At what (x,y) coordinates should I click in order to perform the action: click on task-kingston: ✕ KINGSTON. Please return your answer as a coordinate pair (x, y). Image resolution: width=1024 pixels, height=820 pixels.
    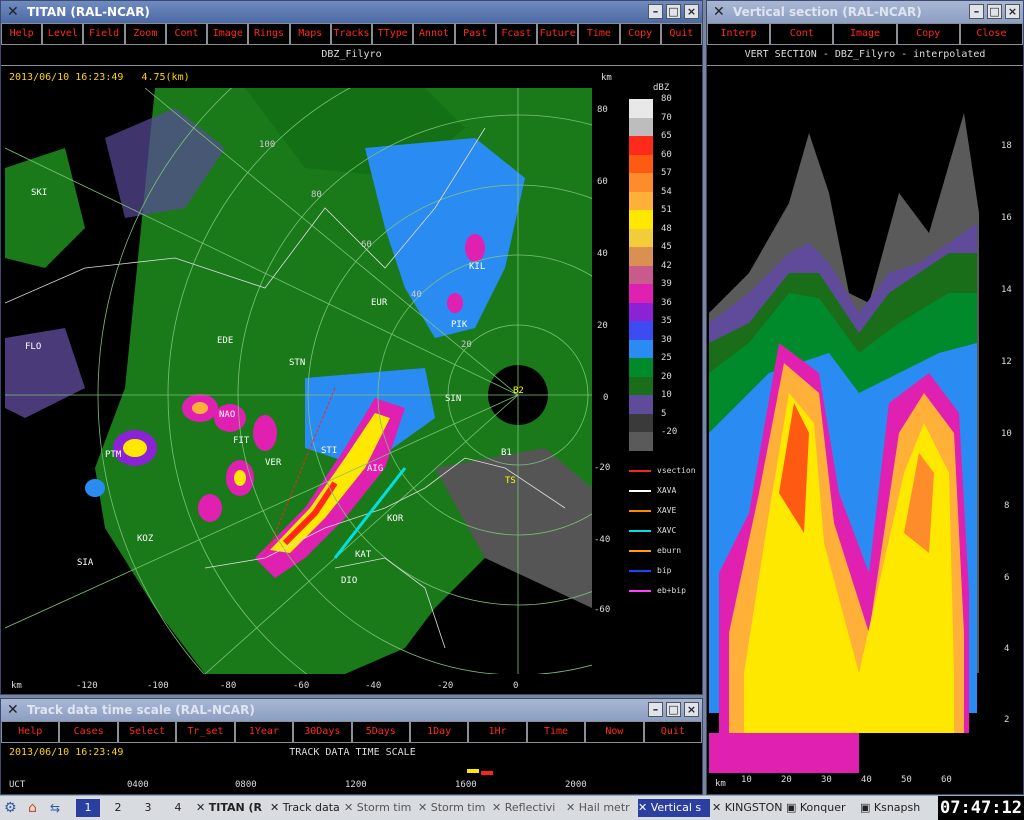
    Looking at the image, I should click on (748, 808).